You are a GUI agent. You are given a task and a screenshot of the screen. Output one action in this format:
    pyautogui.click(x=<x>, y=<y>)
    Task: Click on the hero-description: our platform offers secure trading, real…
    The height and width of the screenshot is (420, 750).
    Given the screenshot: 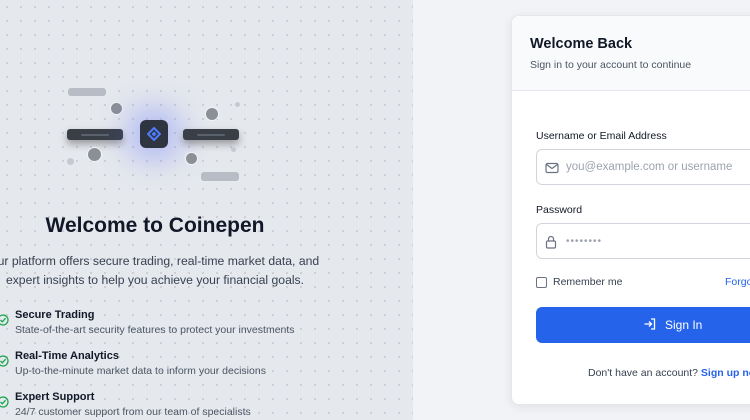 What is the action you would take?
    pyautogui.click(x=160, y=271)
    